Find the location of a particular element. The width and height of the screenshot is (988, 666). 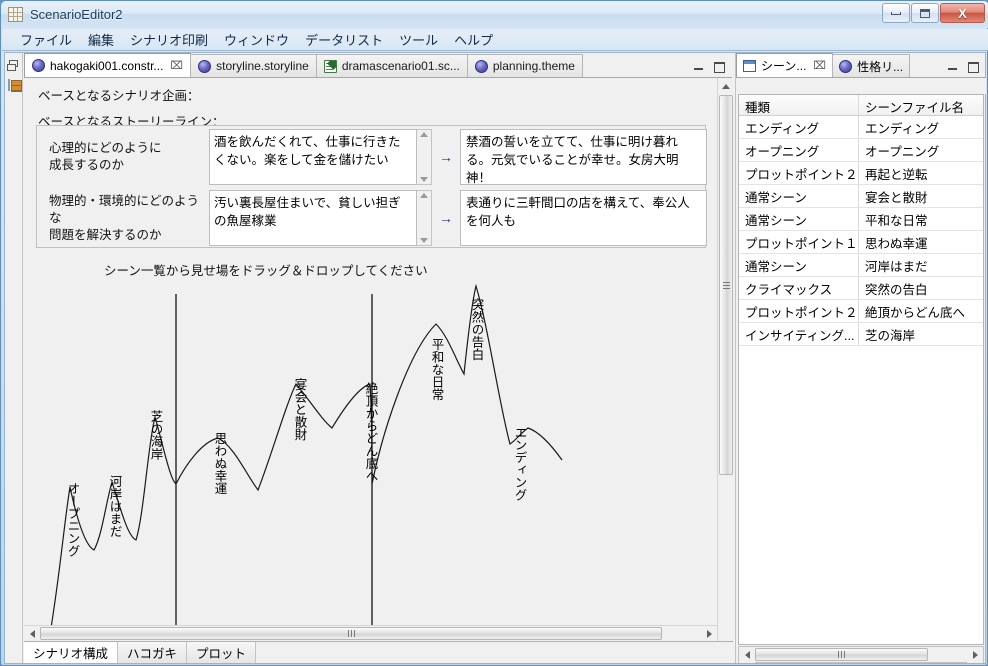

cell-filename: 絶頂からどん底へ is located at coordinates (915, 312).